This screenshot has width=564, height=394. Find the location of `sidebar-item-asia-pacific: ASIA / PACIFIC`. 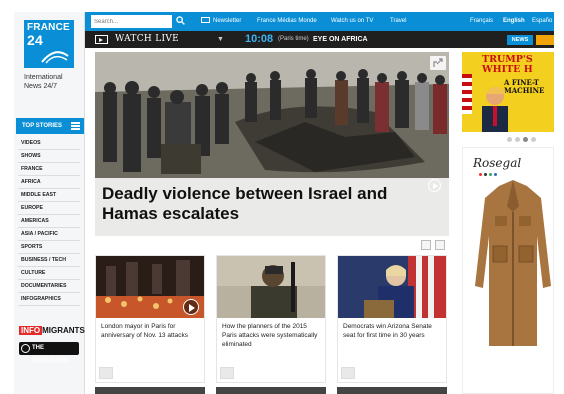

sidebar-item-asia-pacific: ASIA / PACIFIC is located at coordinates (49, 234).